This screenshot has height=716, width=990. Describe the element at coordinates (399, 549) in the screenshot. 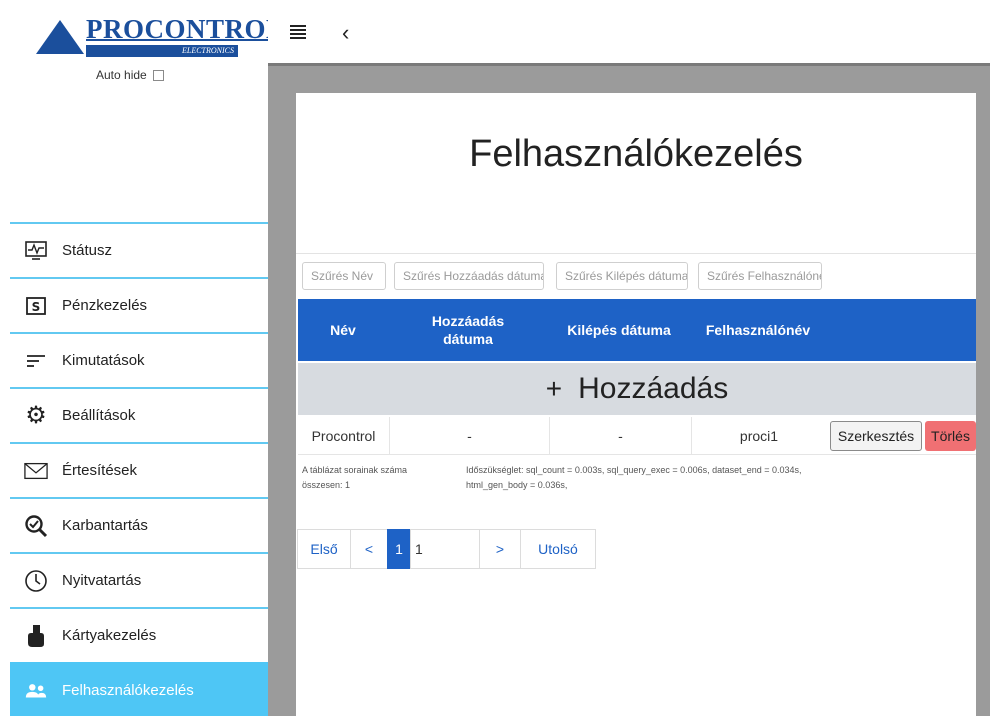

I see `current-page: 1` at that location.